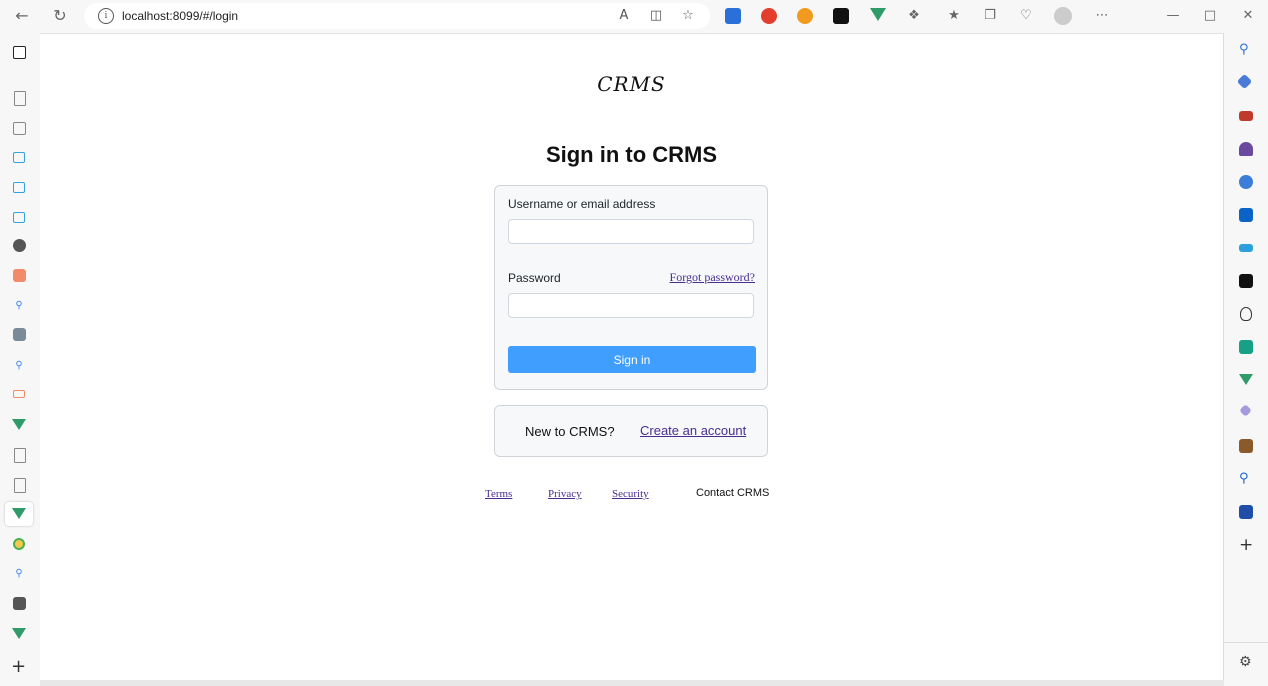  What do you see at coordinates (397, 16) in the screenshot?
I see `address-bar: i localhost:8099/#/login A ◫ ☆` at bounding box center [397, 16].